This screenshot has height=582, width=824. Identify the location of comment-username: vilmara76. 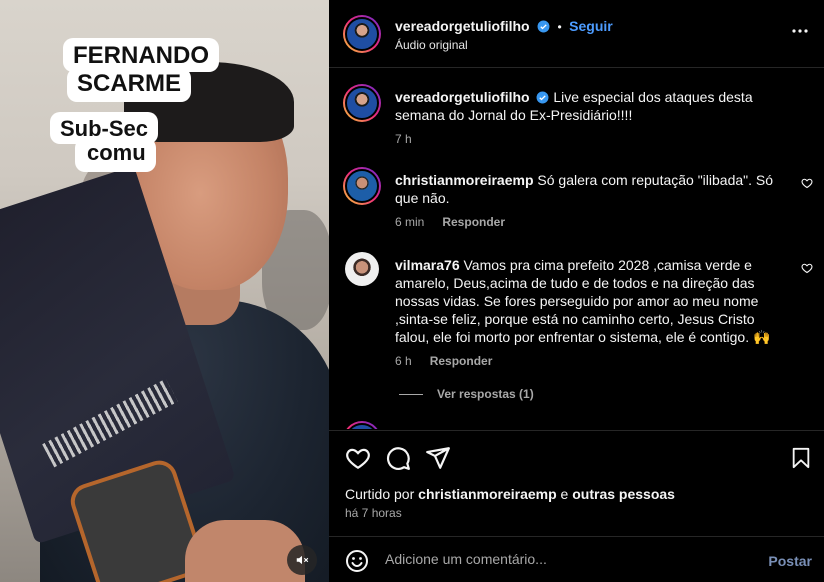
(427, 265).